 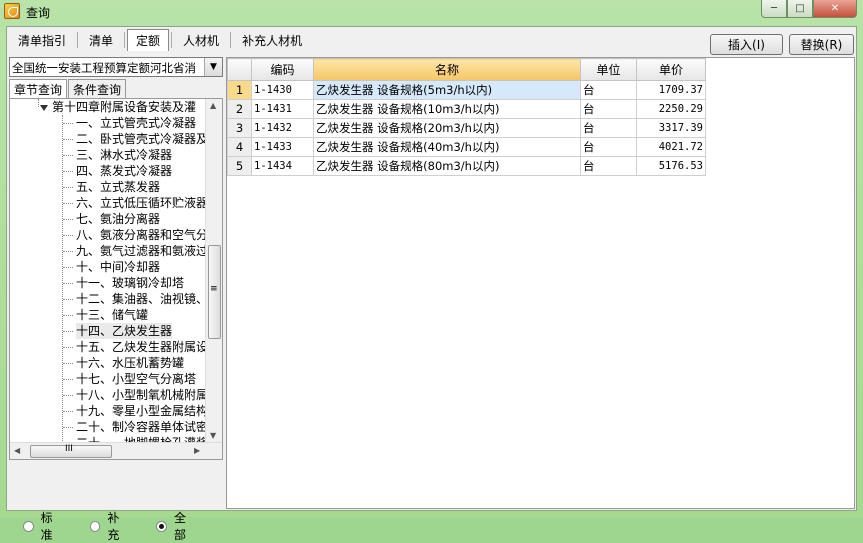 I want to click on tree-node: 三、淋水式冷凝器, so click(x=124, y=155).